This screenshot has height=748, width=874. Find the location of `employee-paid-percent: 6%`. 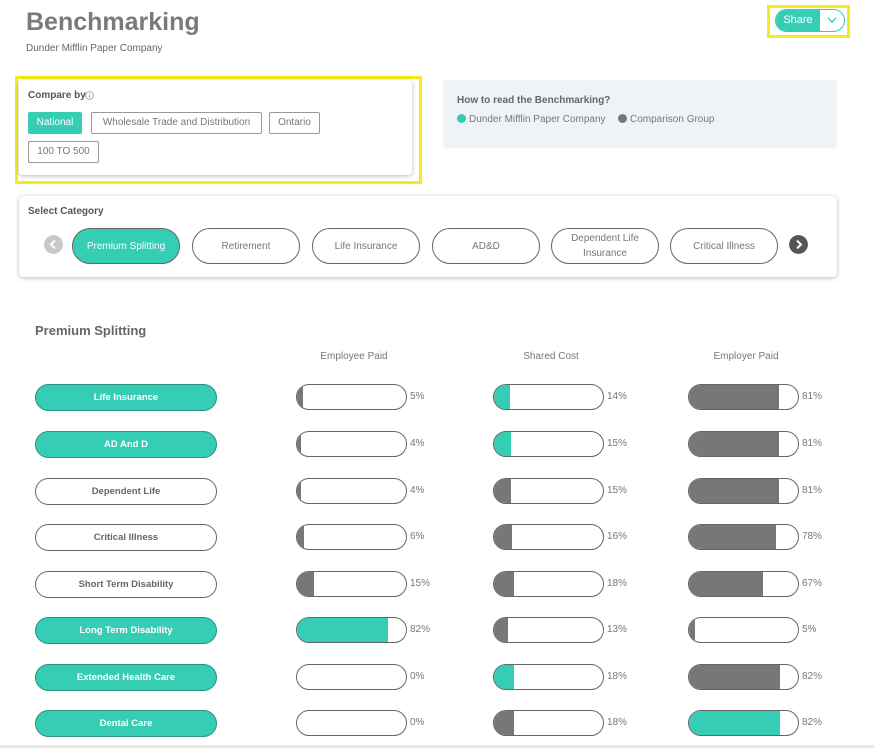

employee-paid-percent: 6% is located at coordinates (417, 536).